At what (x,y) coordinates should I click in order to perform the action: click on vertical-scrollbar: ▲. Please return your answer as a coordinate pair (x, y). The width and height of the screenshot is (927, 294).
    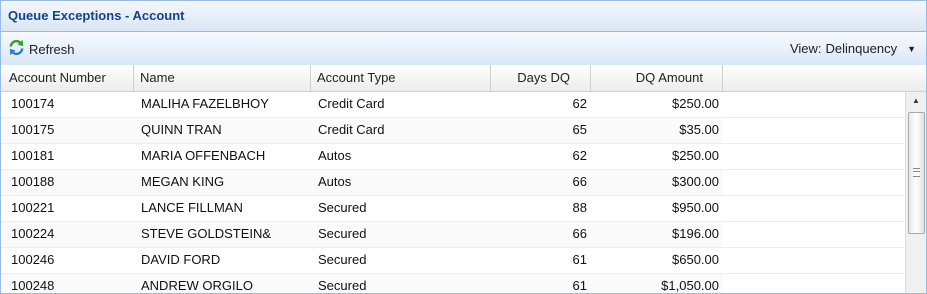
    Looking at the image, I should click on (915, 192).